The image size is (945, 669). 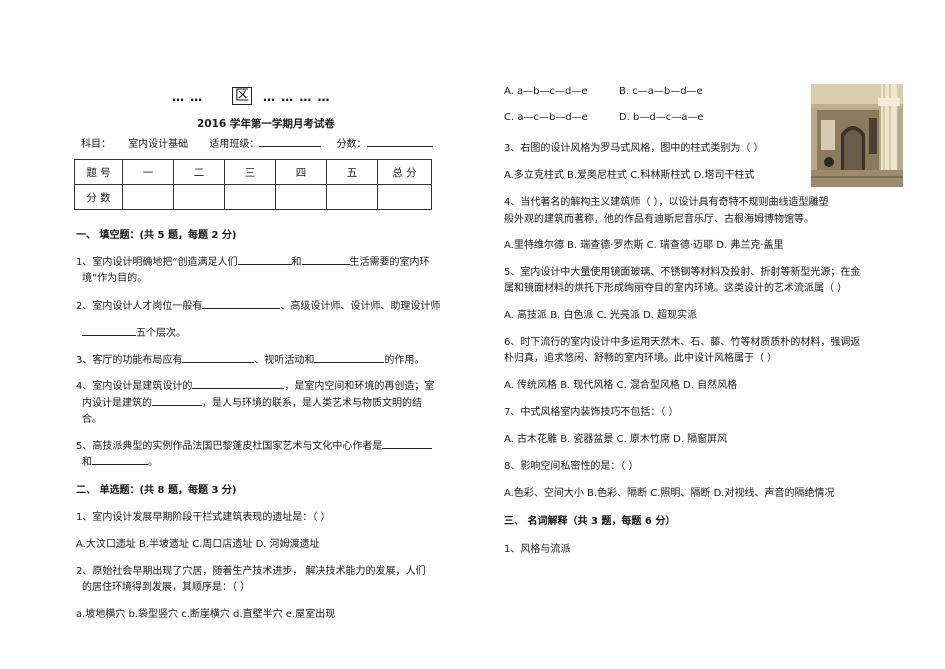 What do you see at coordinates (166, 587) in the screenshot?
I see `s2-q2-line2: 的居住环境得到发展，其顺序是：（ ）` at bounding box center [166, 587].